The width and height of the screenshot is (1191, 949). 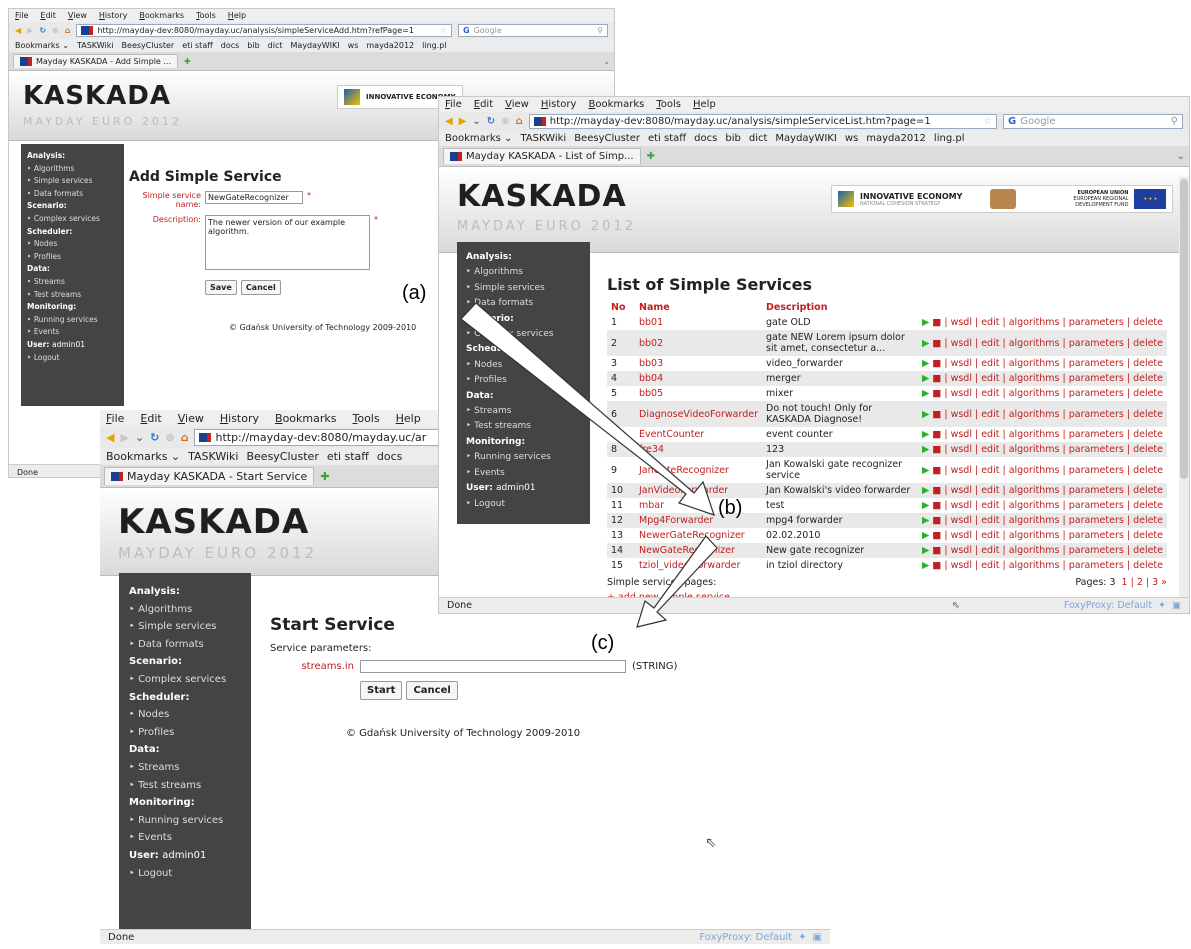 What do you see at coordinates (254, 197) in the screenshot?
I see `name-input: NewGateRecognizer` at bounding box center [254, 197].